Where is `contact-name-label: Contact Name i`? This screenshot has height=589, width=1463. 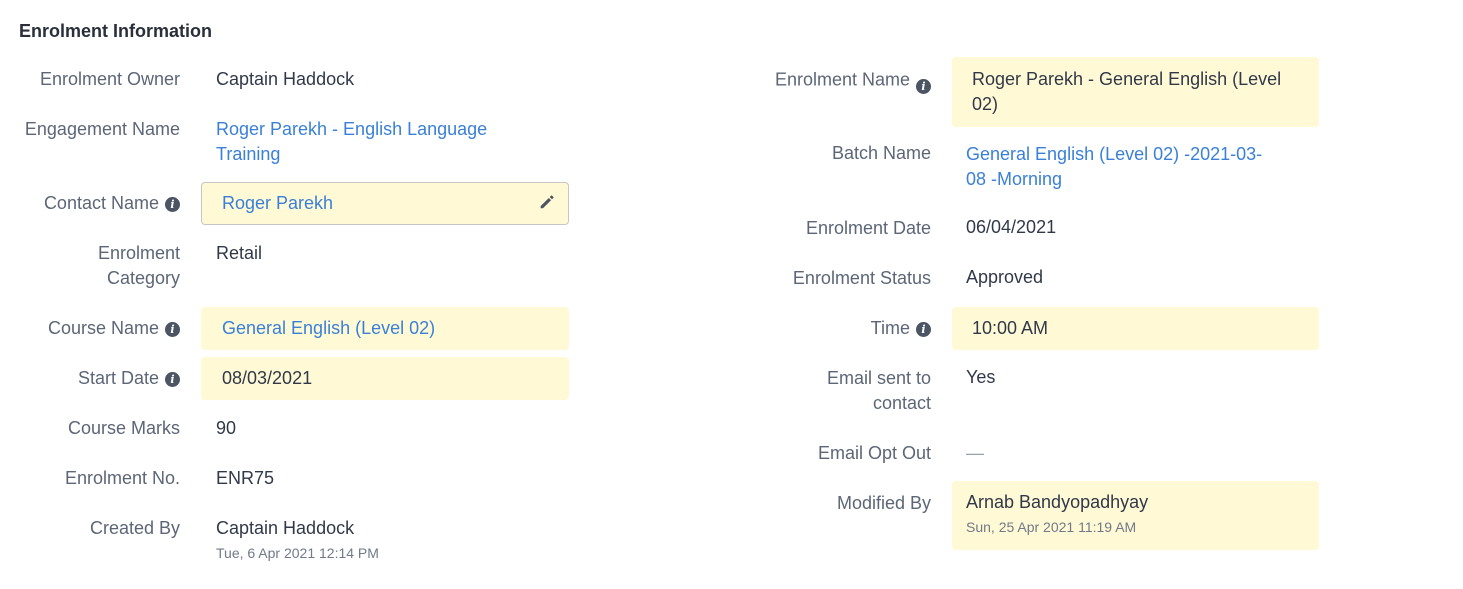
contact-name-label: Contact Name i is located at coordinates (90, 203).